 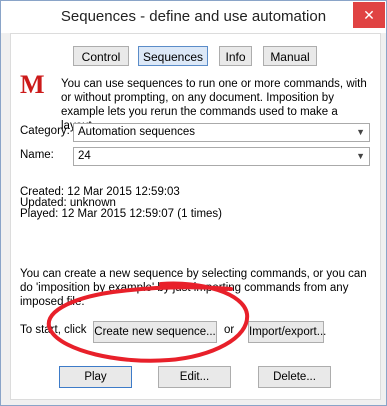 I want to click on tab-info: Info, so click(x=235, y=56).